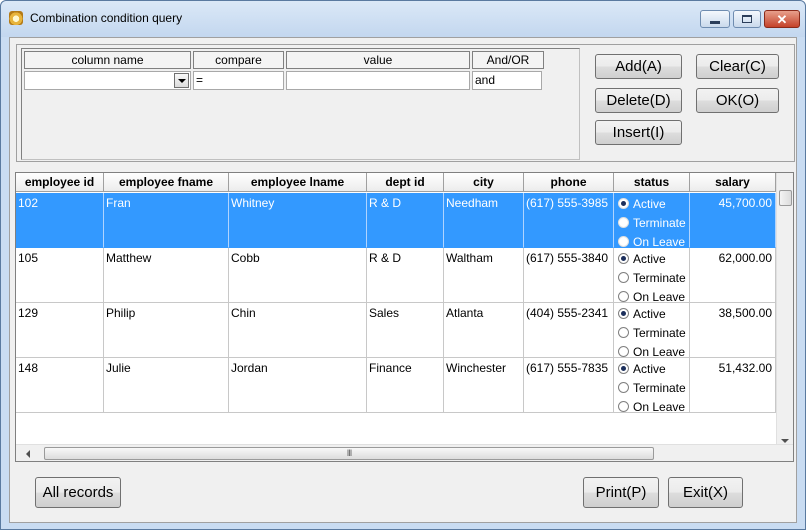 This screenshot has width=806, height=530. Describe the element at coordinates (733, 385) in the screenshot. I see `cell-salary: 51,432.00` at that location.